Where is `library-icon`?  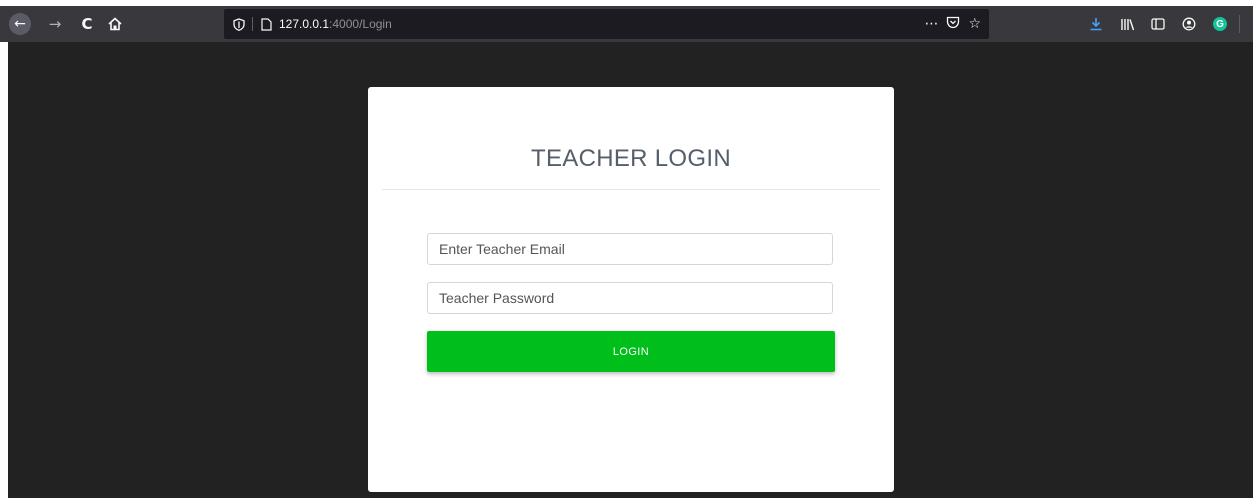
library-icon is located at coordinates (1127, 24).